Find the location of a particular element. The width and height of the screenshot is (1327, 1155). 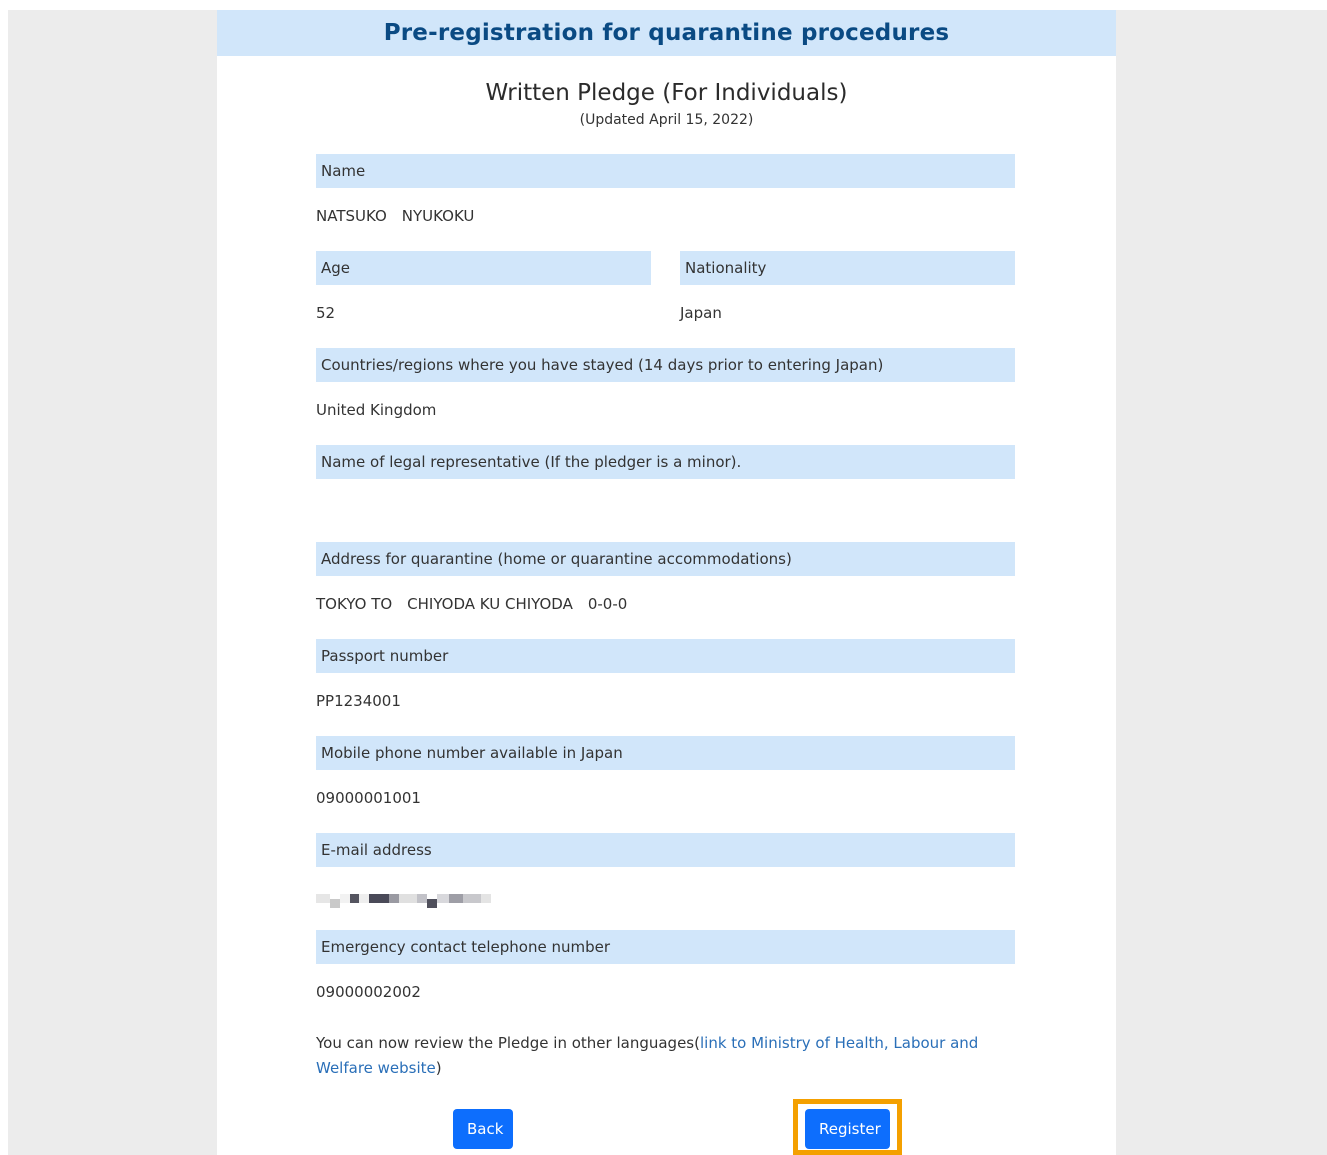

mobile-phone-label: Mobile phone number available in Japan is located at coordinates (665, 753).